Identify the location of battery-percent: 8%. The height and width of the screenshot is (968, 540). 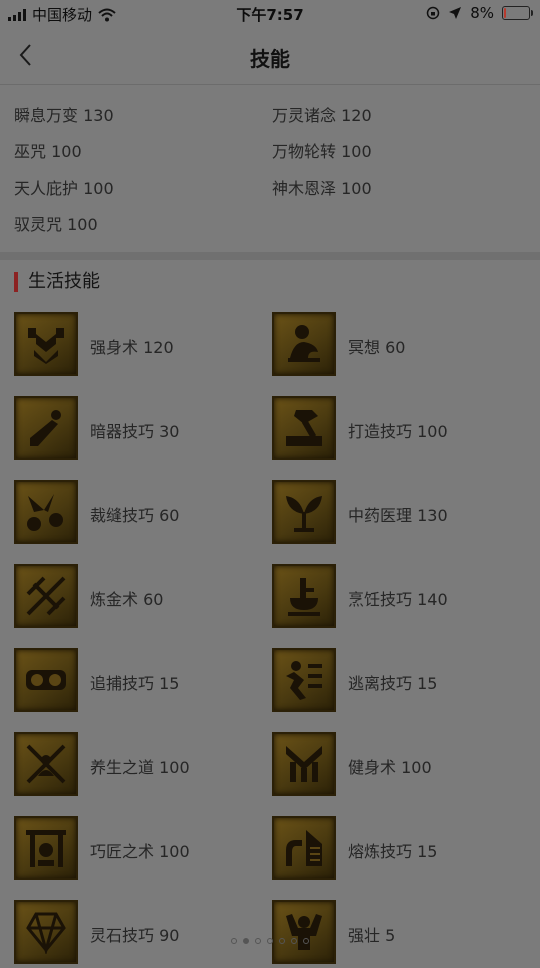
(482, 13).